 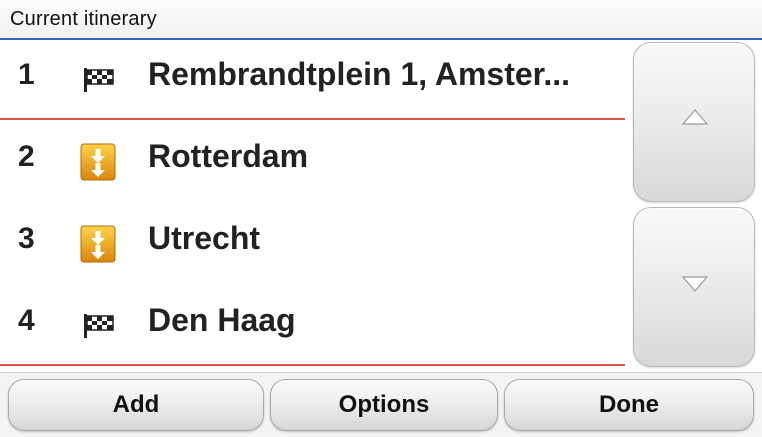 What do you see at coordinates (381, 20) in the screenshot?
I see `header-bar: Current itinerary` at bounding box center [381, 20].